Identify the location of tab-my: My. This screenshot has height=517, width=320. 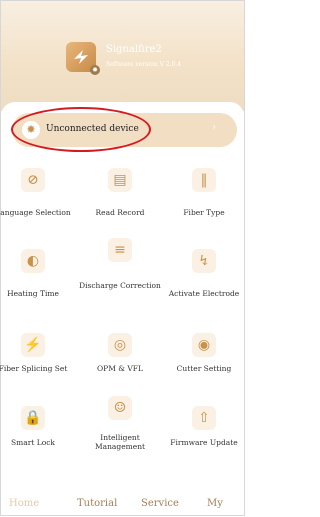
(215, 503).